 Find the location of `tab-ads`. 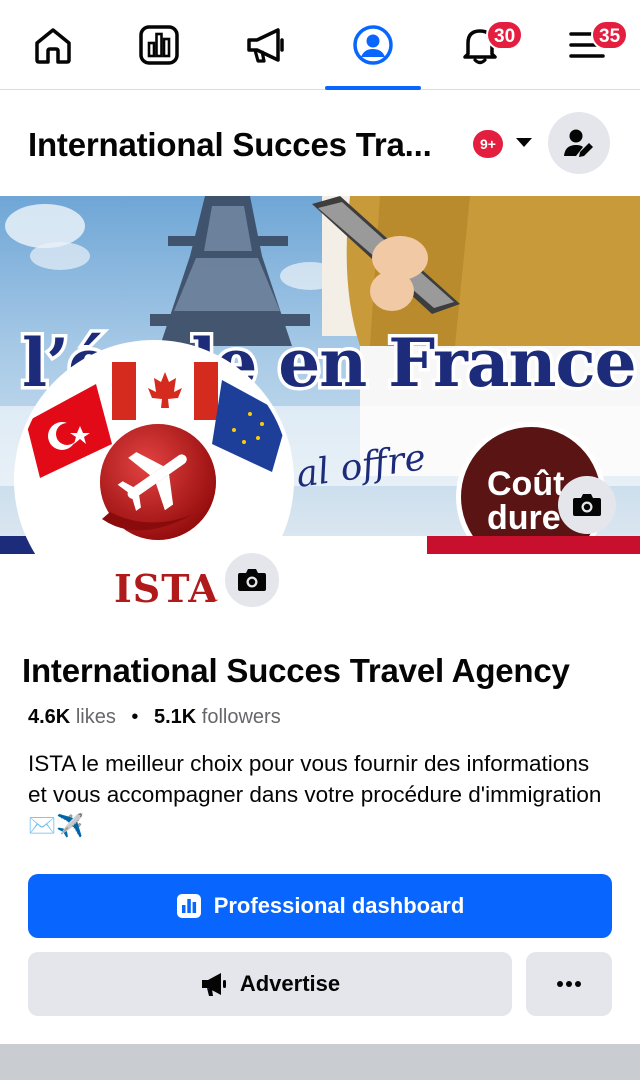

tab-ads is located at coordinates (266, 45).